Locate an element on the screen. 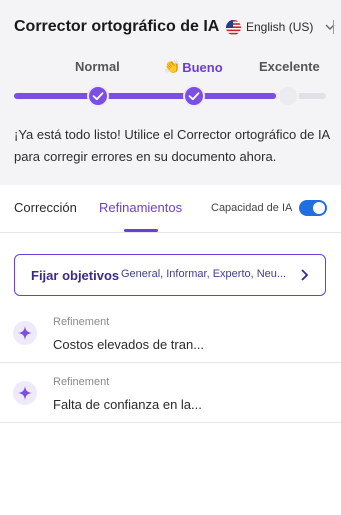 The image size is (341, 515). language-label: English (US) is located at coordinates (280, 27).